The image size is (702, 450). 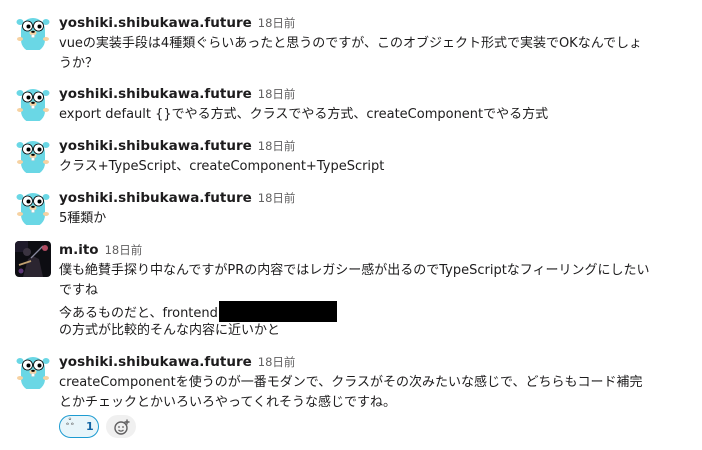 What do you see at coordinates (90, 426) in the screenshot?
I see `reaction-count: 1` at bounding box center [90, 426].